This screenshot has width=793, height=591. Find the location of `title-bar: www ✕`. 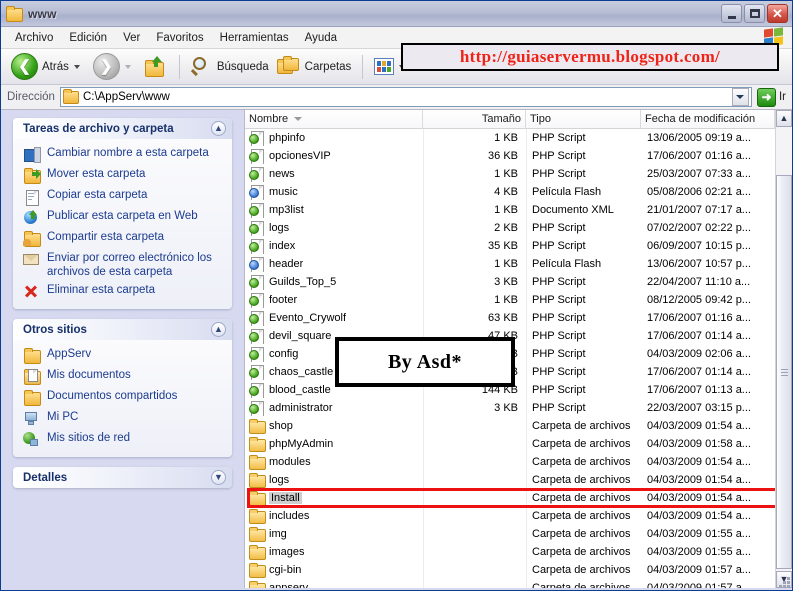

title-bar: www ✕ is located at coordinates (396, 14).